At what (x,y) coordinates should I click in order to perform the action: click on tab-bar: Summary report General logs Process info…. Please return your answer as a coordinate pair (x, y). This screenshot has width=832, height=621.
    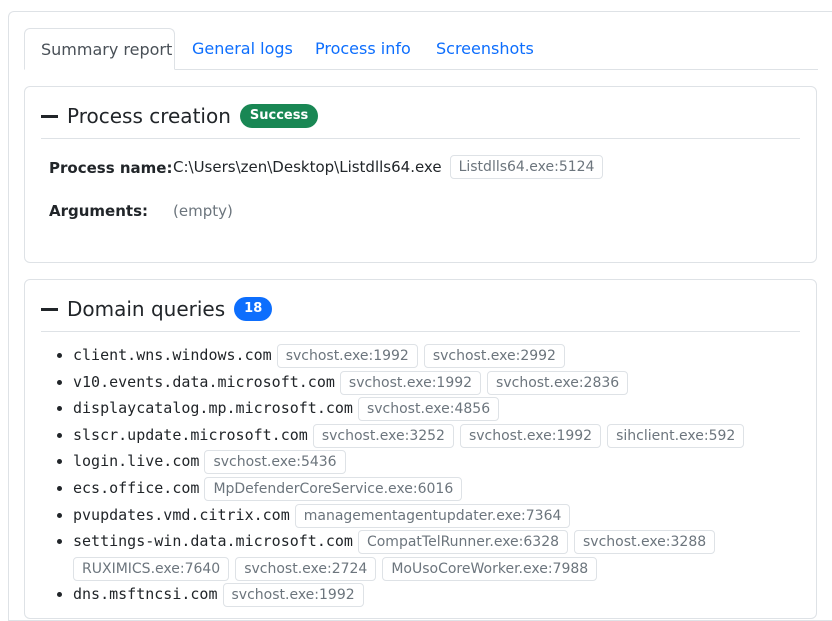
    Looking at the image, I should click on (421, 49).